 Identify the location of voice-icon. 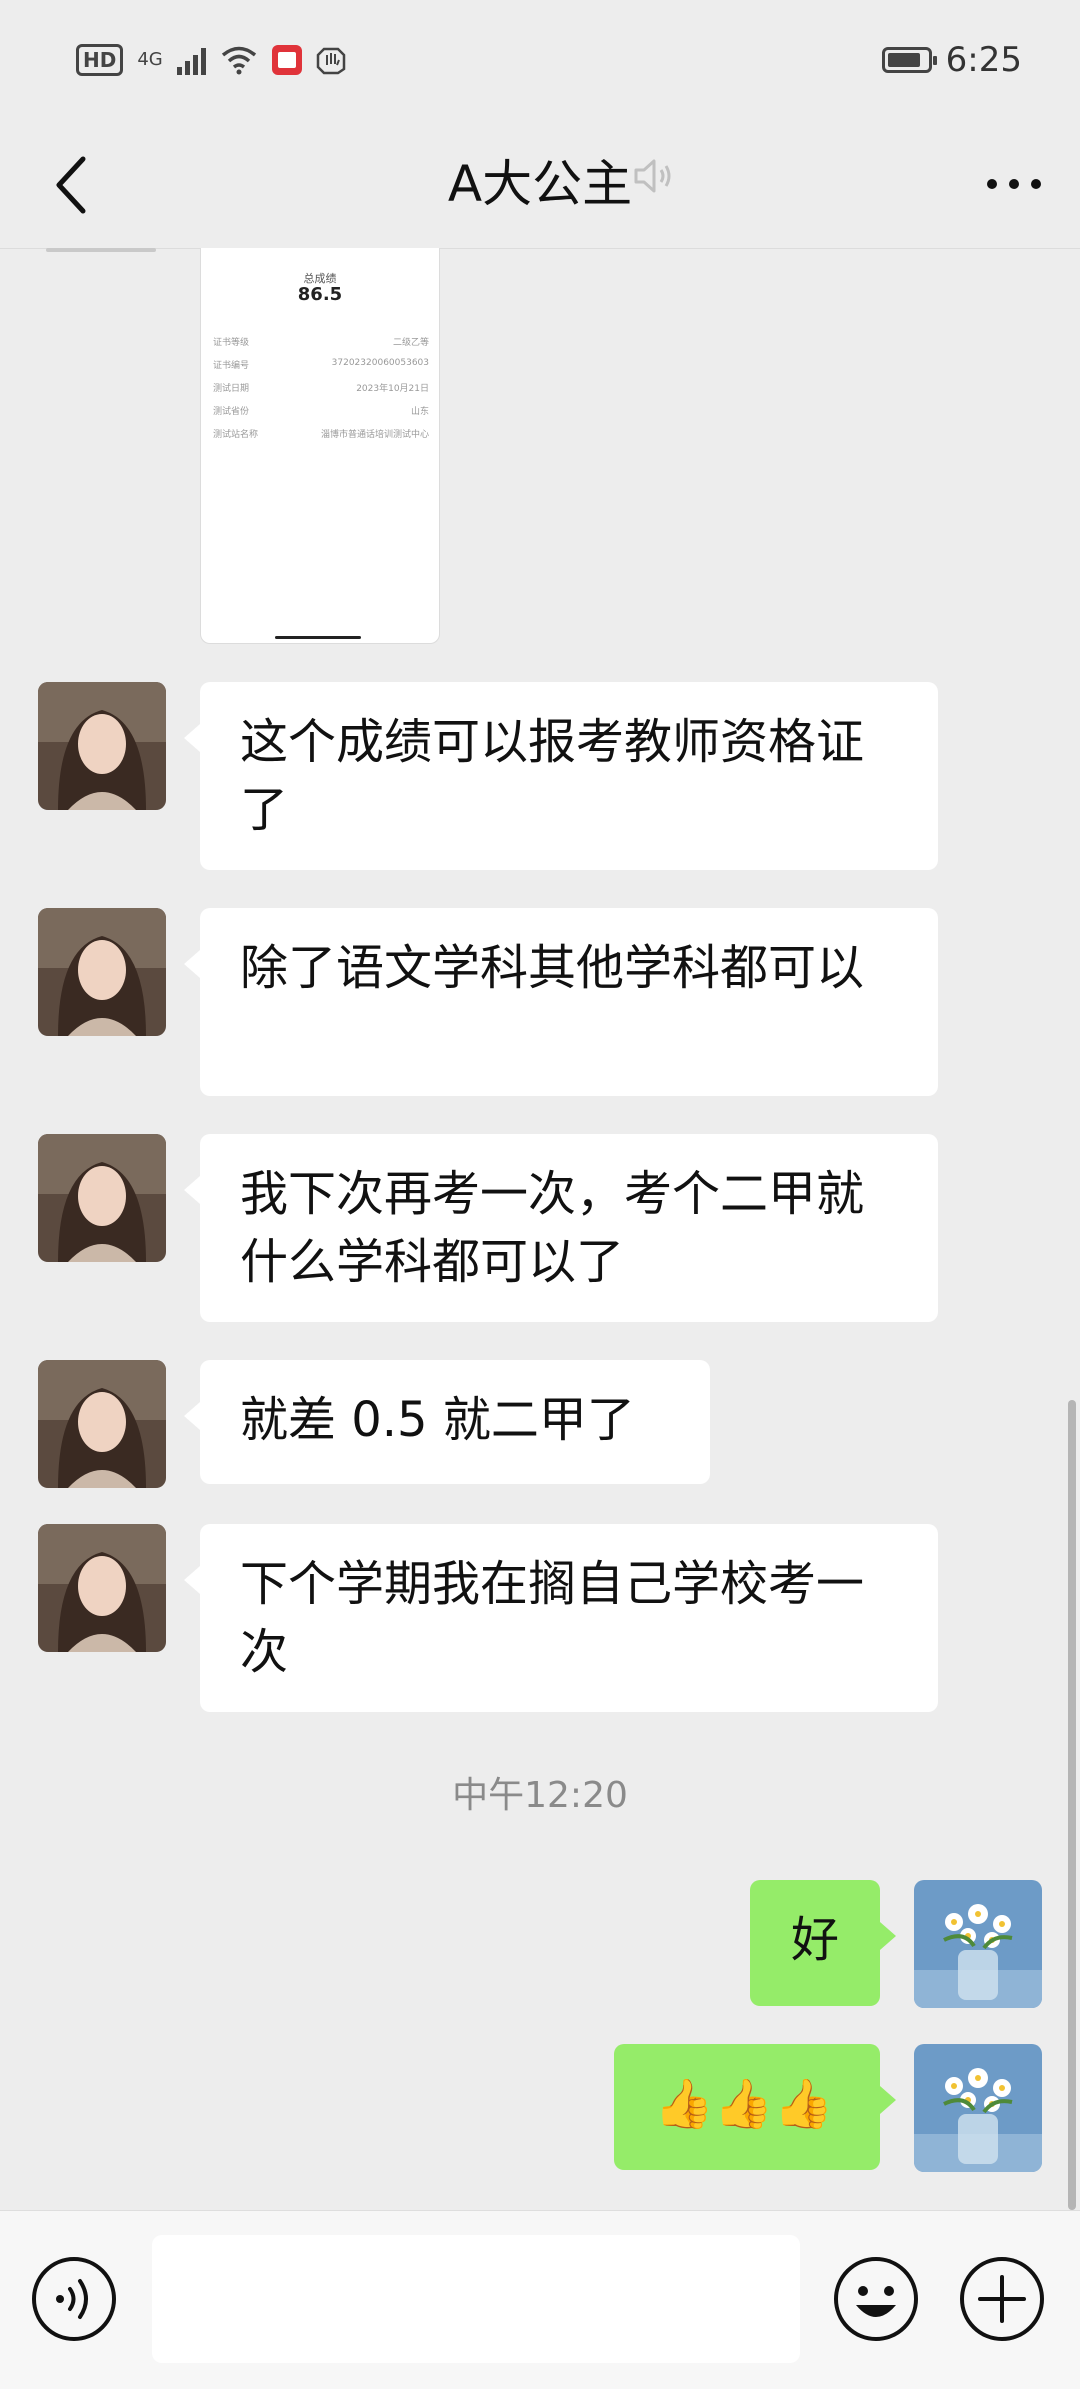
(74, 2299).